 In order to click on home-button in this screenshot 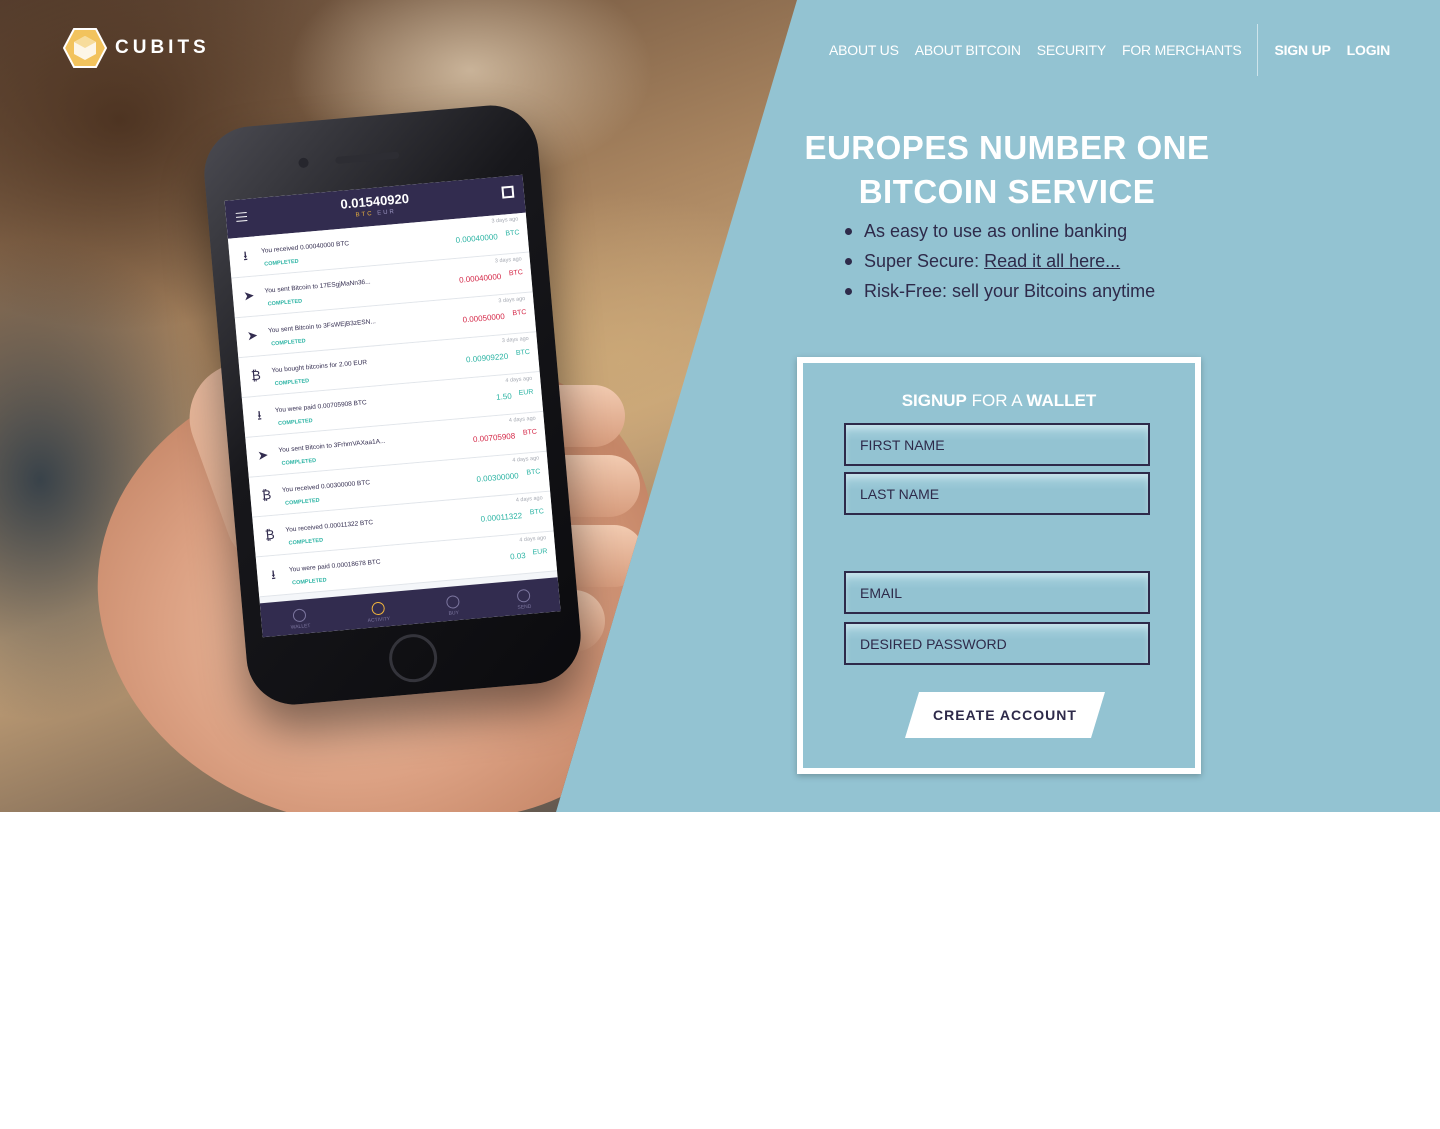, I will do `click(413, 658)`.